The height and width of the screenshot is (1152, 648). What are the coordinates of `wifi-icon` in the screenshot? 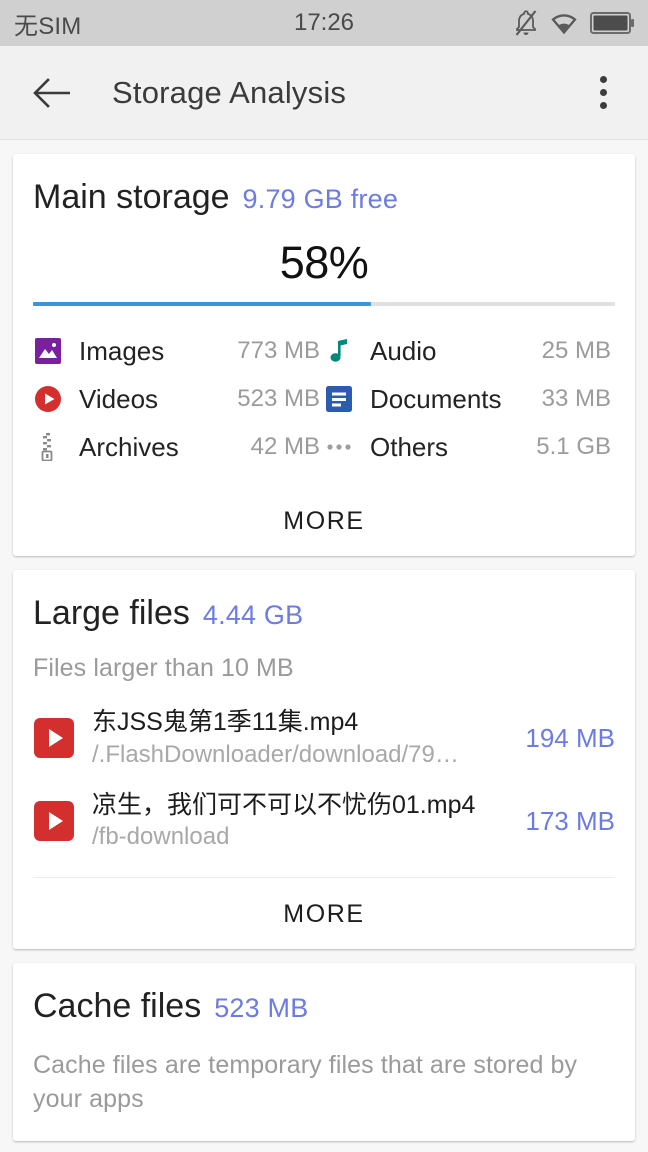 It's located at (564, 23).